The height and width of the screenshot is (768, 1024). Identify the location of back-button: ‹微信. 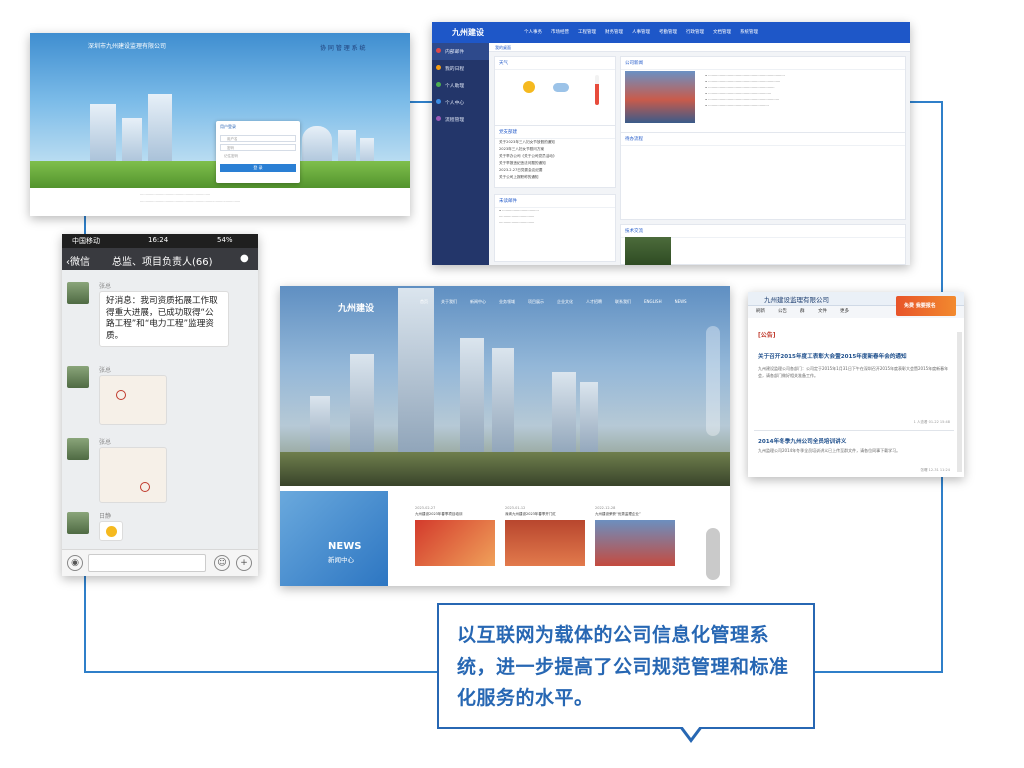
(78, 260).